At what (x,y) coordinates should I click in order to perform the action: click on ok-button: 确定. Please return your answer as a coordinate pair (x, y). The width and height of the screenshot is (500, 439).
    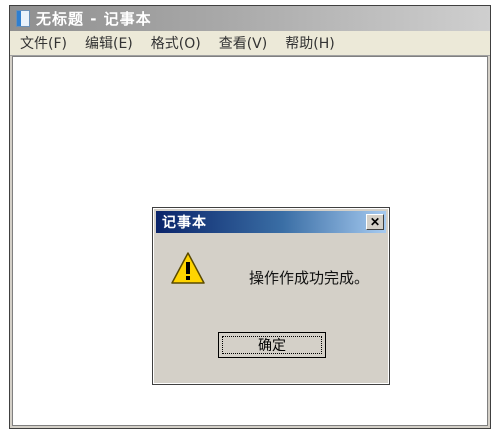
    Looking at the image, I should click on (272, 345).